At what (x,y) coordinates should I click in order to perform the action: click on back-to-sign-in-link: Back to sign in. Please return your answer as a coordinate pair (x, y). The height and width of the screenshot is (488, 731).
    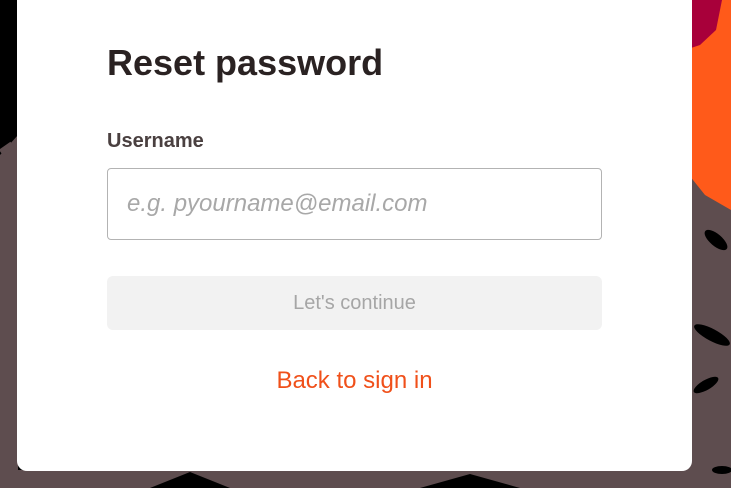
    Looking at the image, I should click on (354, 381).